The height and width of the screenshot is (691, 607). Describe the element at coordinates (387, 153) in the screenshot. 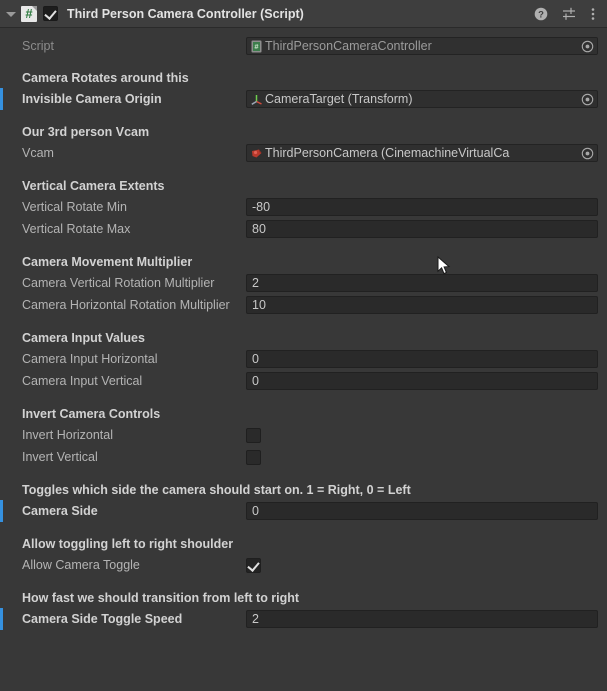

I see `object-field-value: ThirdPersonCamera (CinemachineVirtualCa` at that location.